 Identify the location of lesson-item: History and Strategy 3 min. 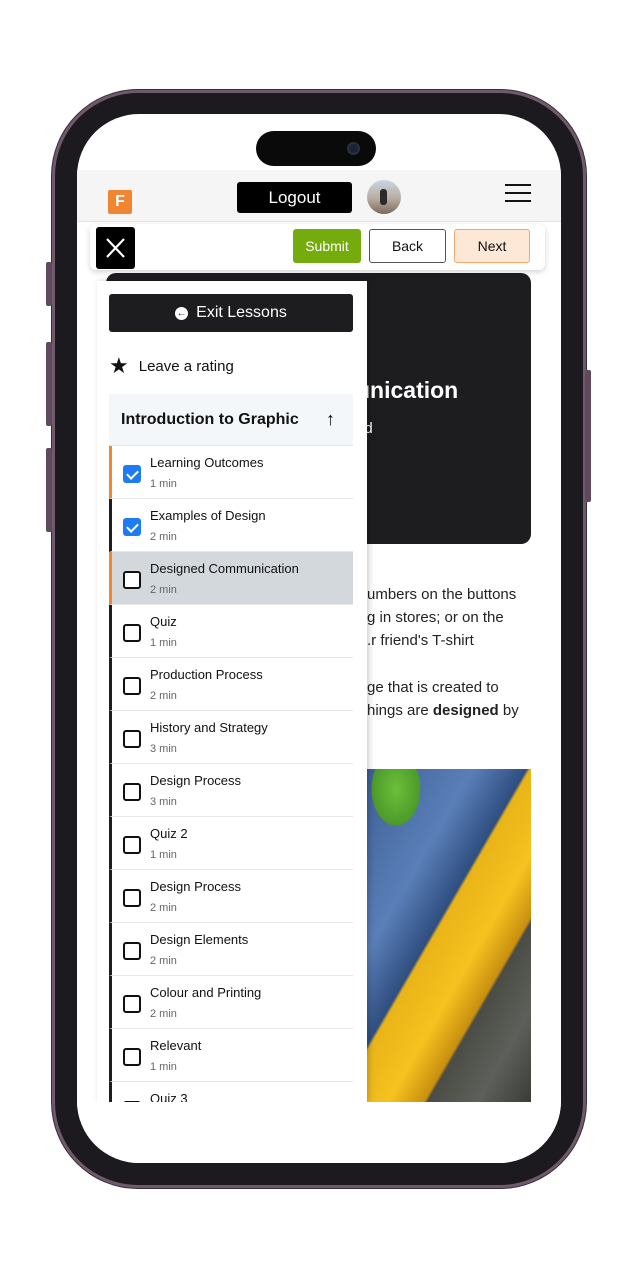
(231, 737).